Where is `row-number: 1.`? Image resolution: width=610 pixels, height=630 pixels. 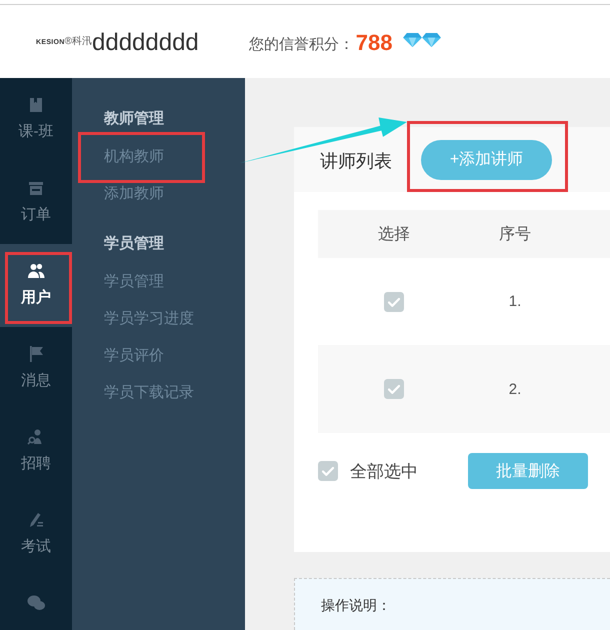
row-number: 1. is located at coordinates (515, 301).